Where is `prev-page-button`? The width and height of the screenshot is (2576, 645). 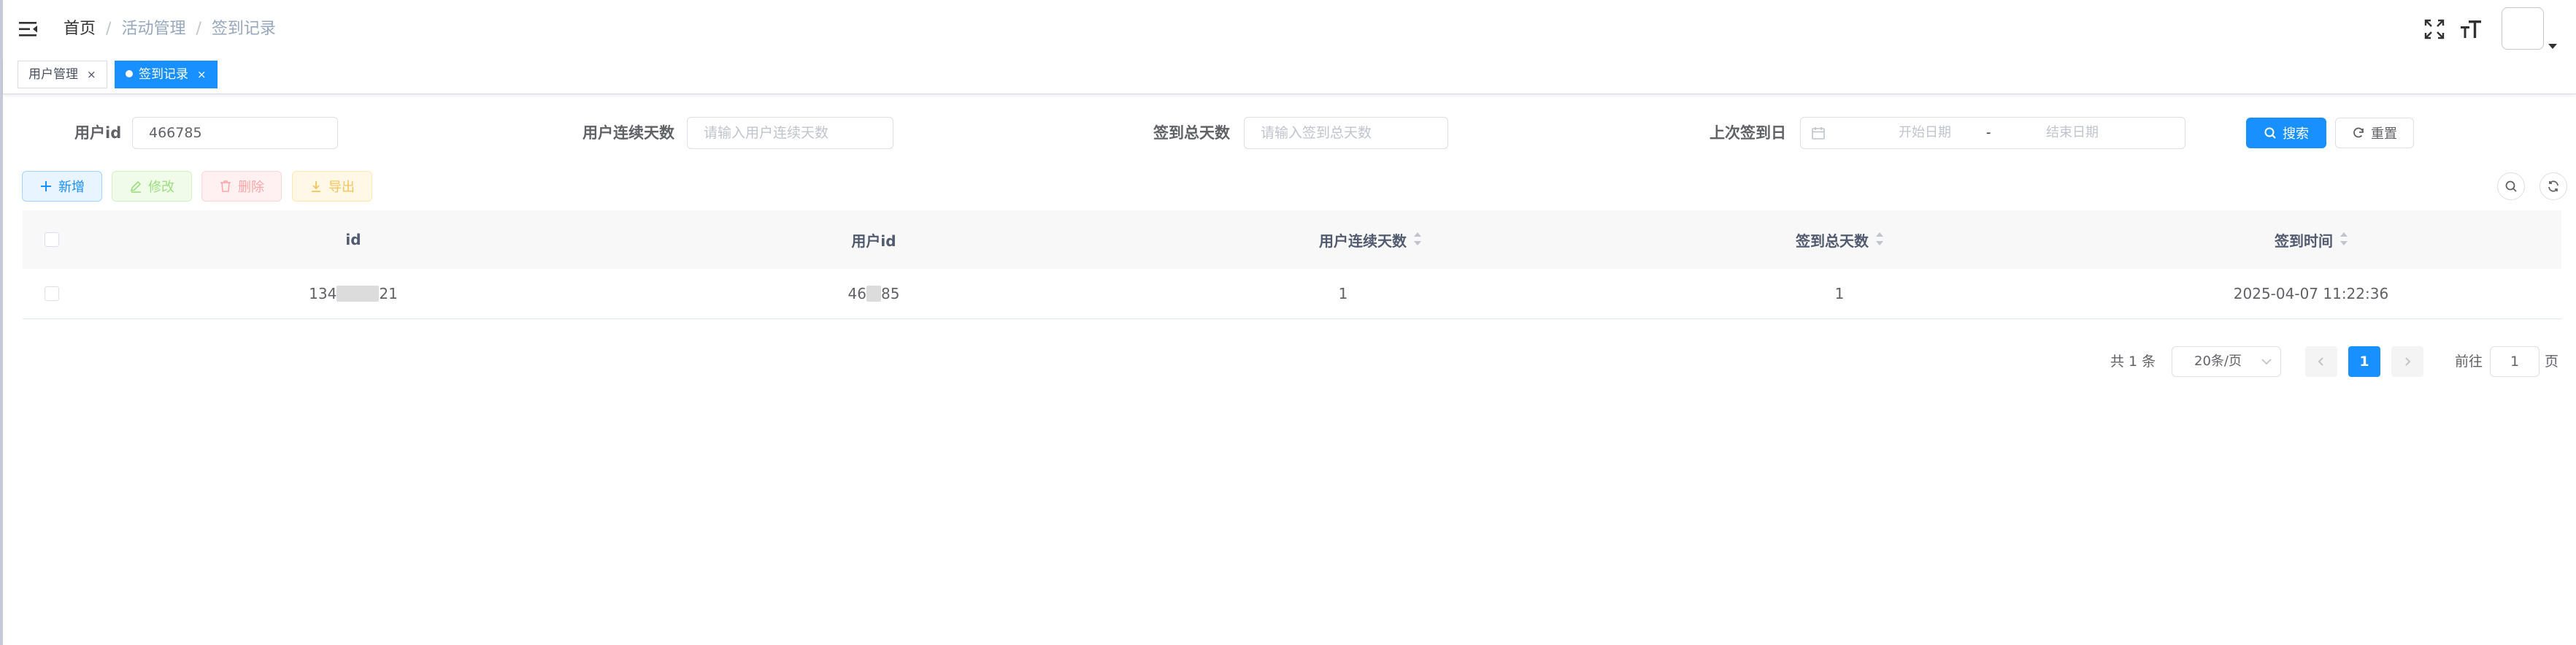 prev-page-button is located at coordinates (2321, 361).